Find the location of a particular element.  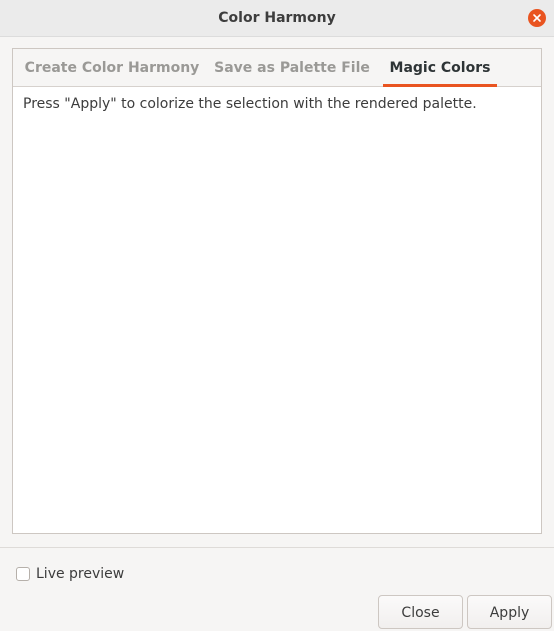

tab-magic-colors: Magic Colors is located at coordinates (440, 68).